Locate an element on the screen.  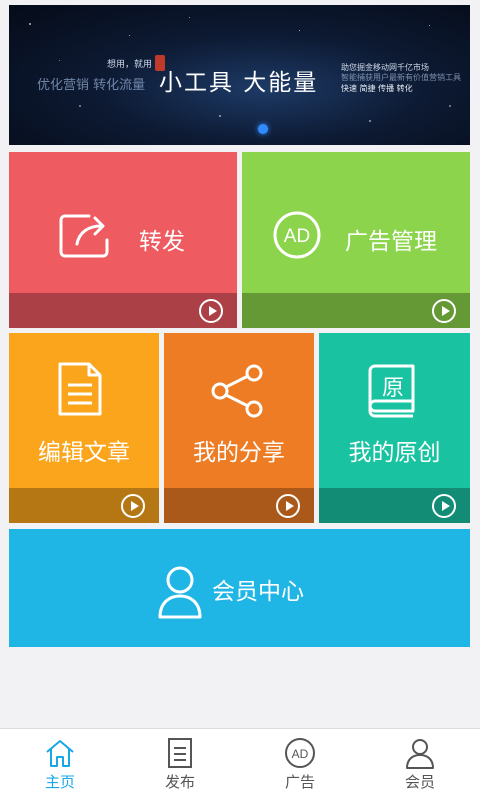
tile-forward: 转发 is located at coordinates (123, 240).